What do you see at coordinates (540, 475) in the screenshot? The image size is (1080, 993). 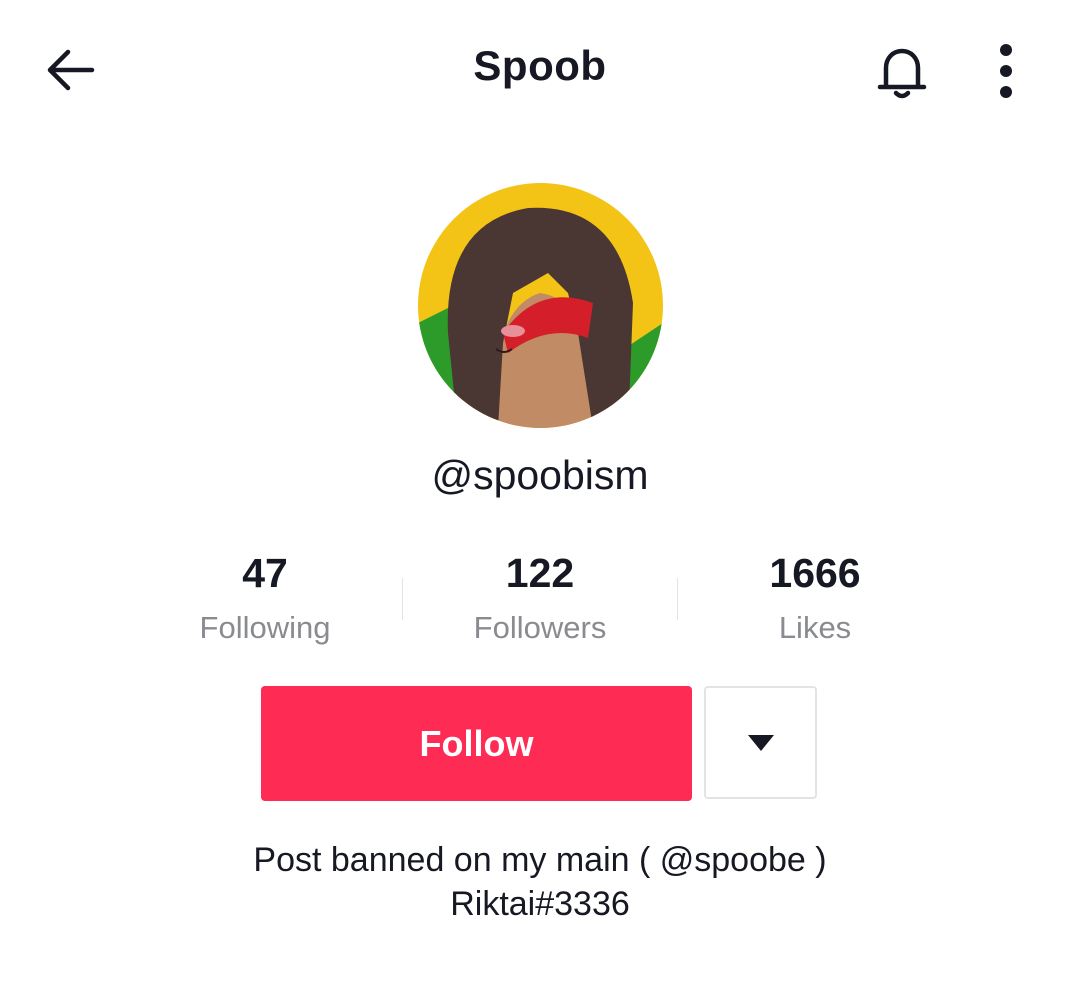 I see `username: @spoobism` at bounding box center [540, 475].